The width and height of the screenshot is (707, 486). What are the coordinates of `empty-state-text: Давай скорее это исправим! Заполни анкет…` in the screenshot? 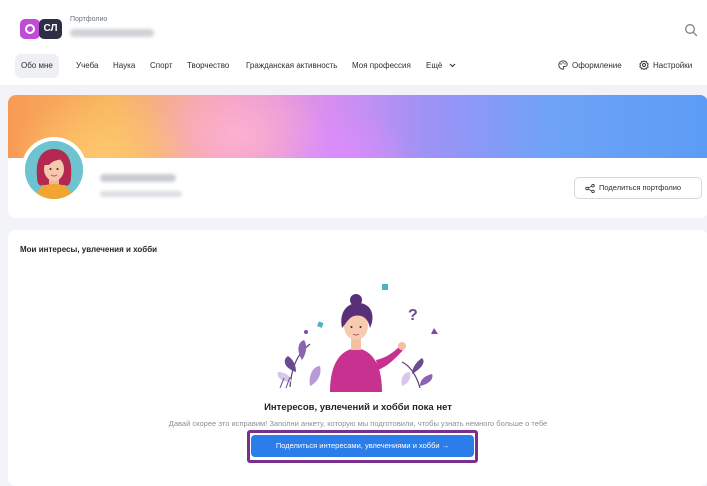 It's located at (358, 423).